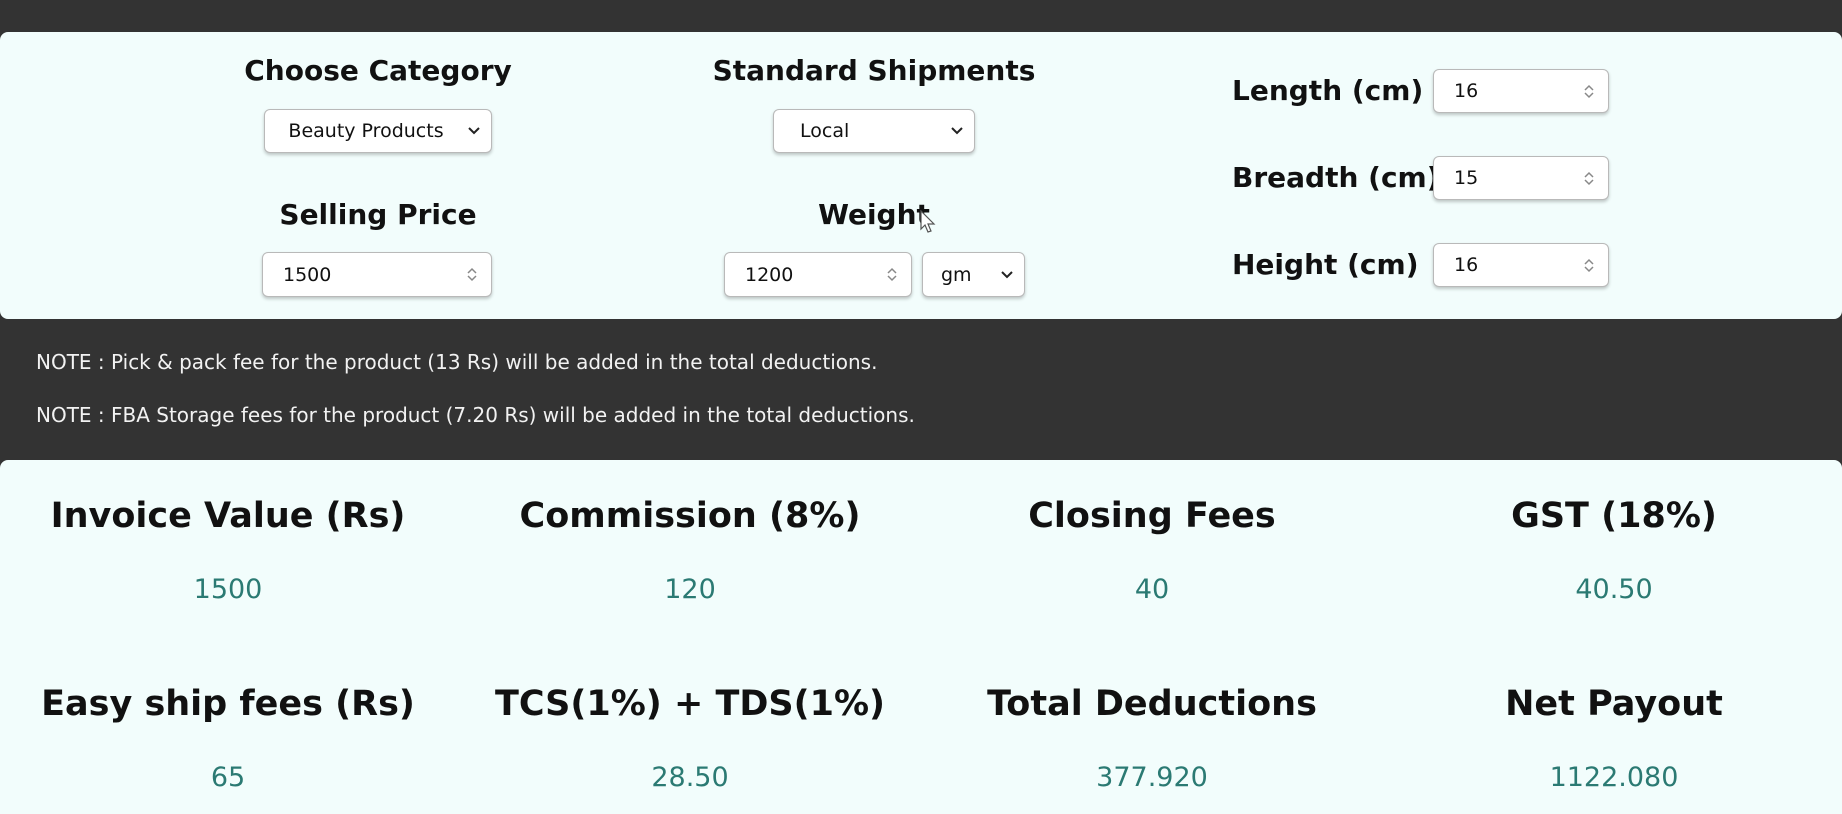  Describe the element at coordinates (1521, 178) in the screenshot. I see `breadth-input: 15` at that location.